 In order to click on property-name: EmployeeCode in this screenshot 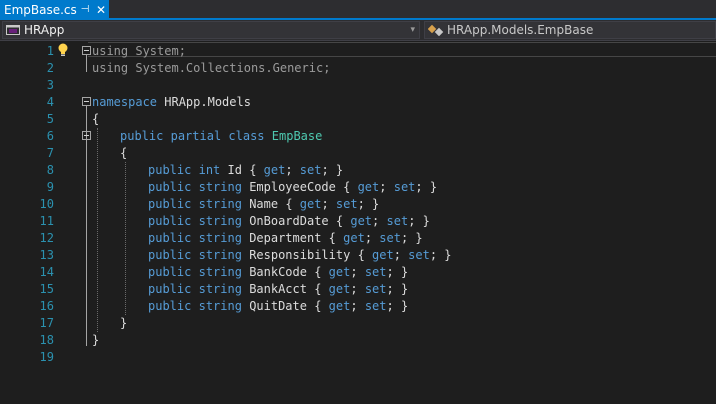, I will do `click(292, 187)`.